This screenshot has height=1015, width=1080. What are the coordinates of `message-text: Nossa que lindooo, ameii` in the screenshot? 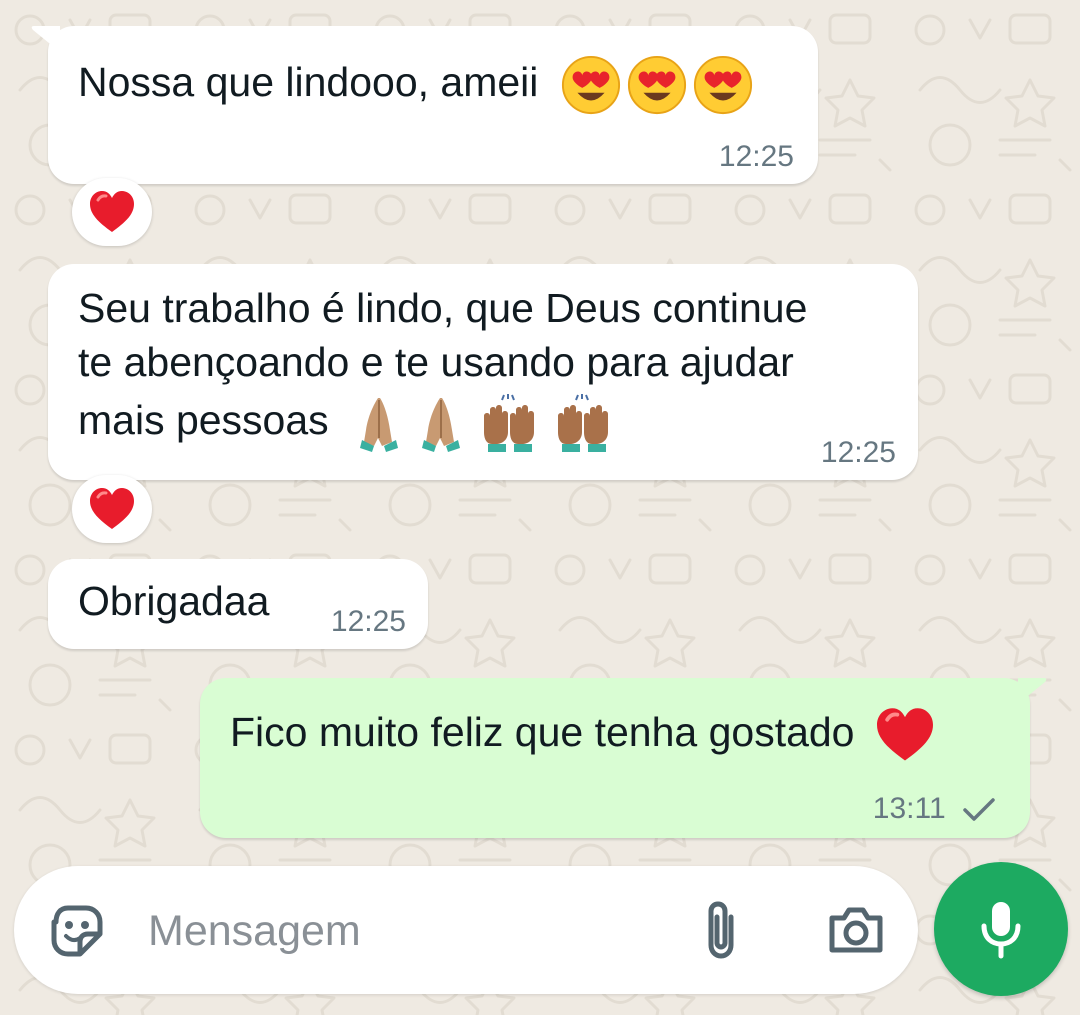 It's located at (416, 85).